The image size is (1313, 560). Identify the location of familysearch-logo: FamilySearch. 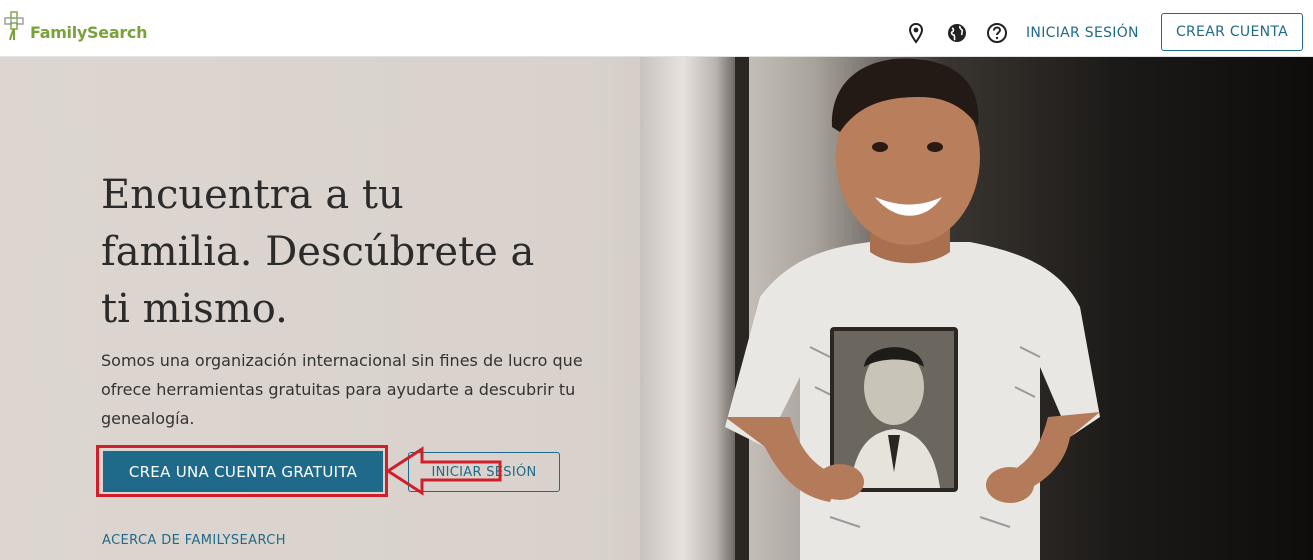
(76, 26).